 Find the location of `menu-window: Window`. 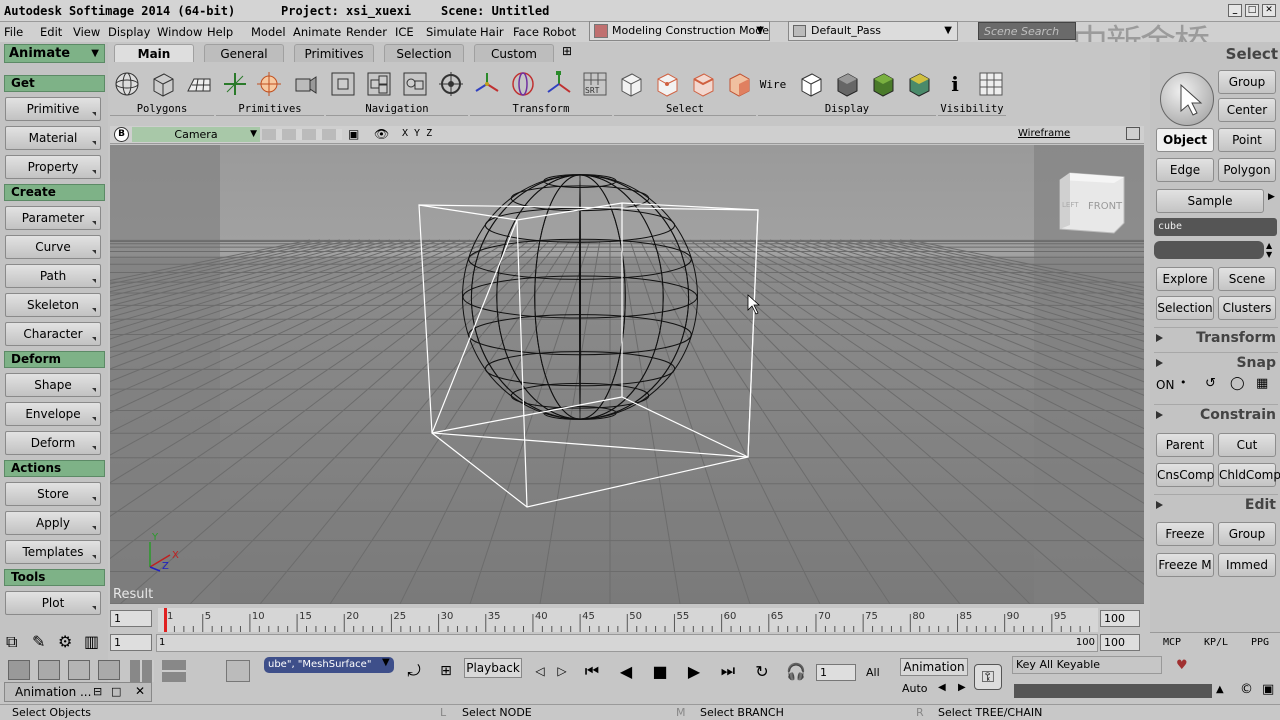

menu-window: Window is located at coordinates (179, 32).